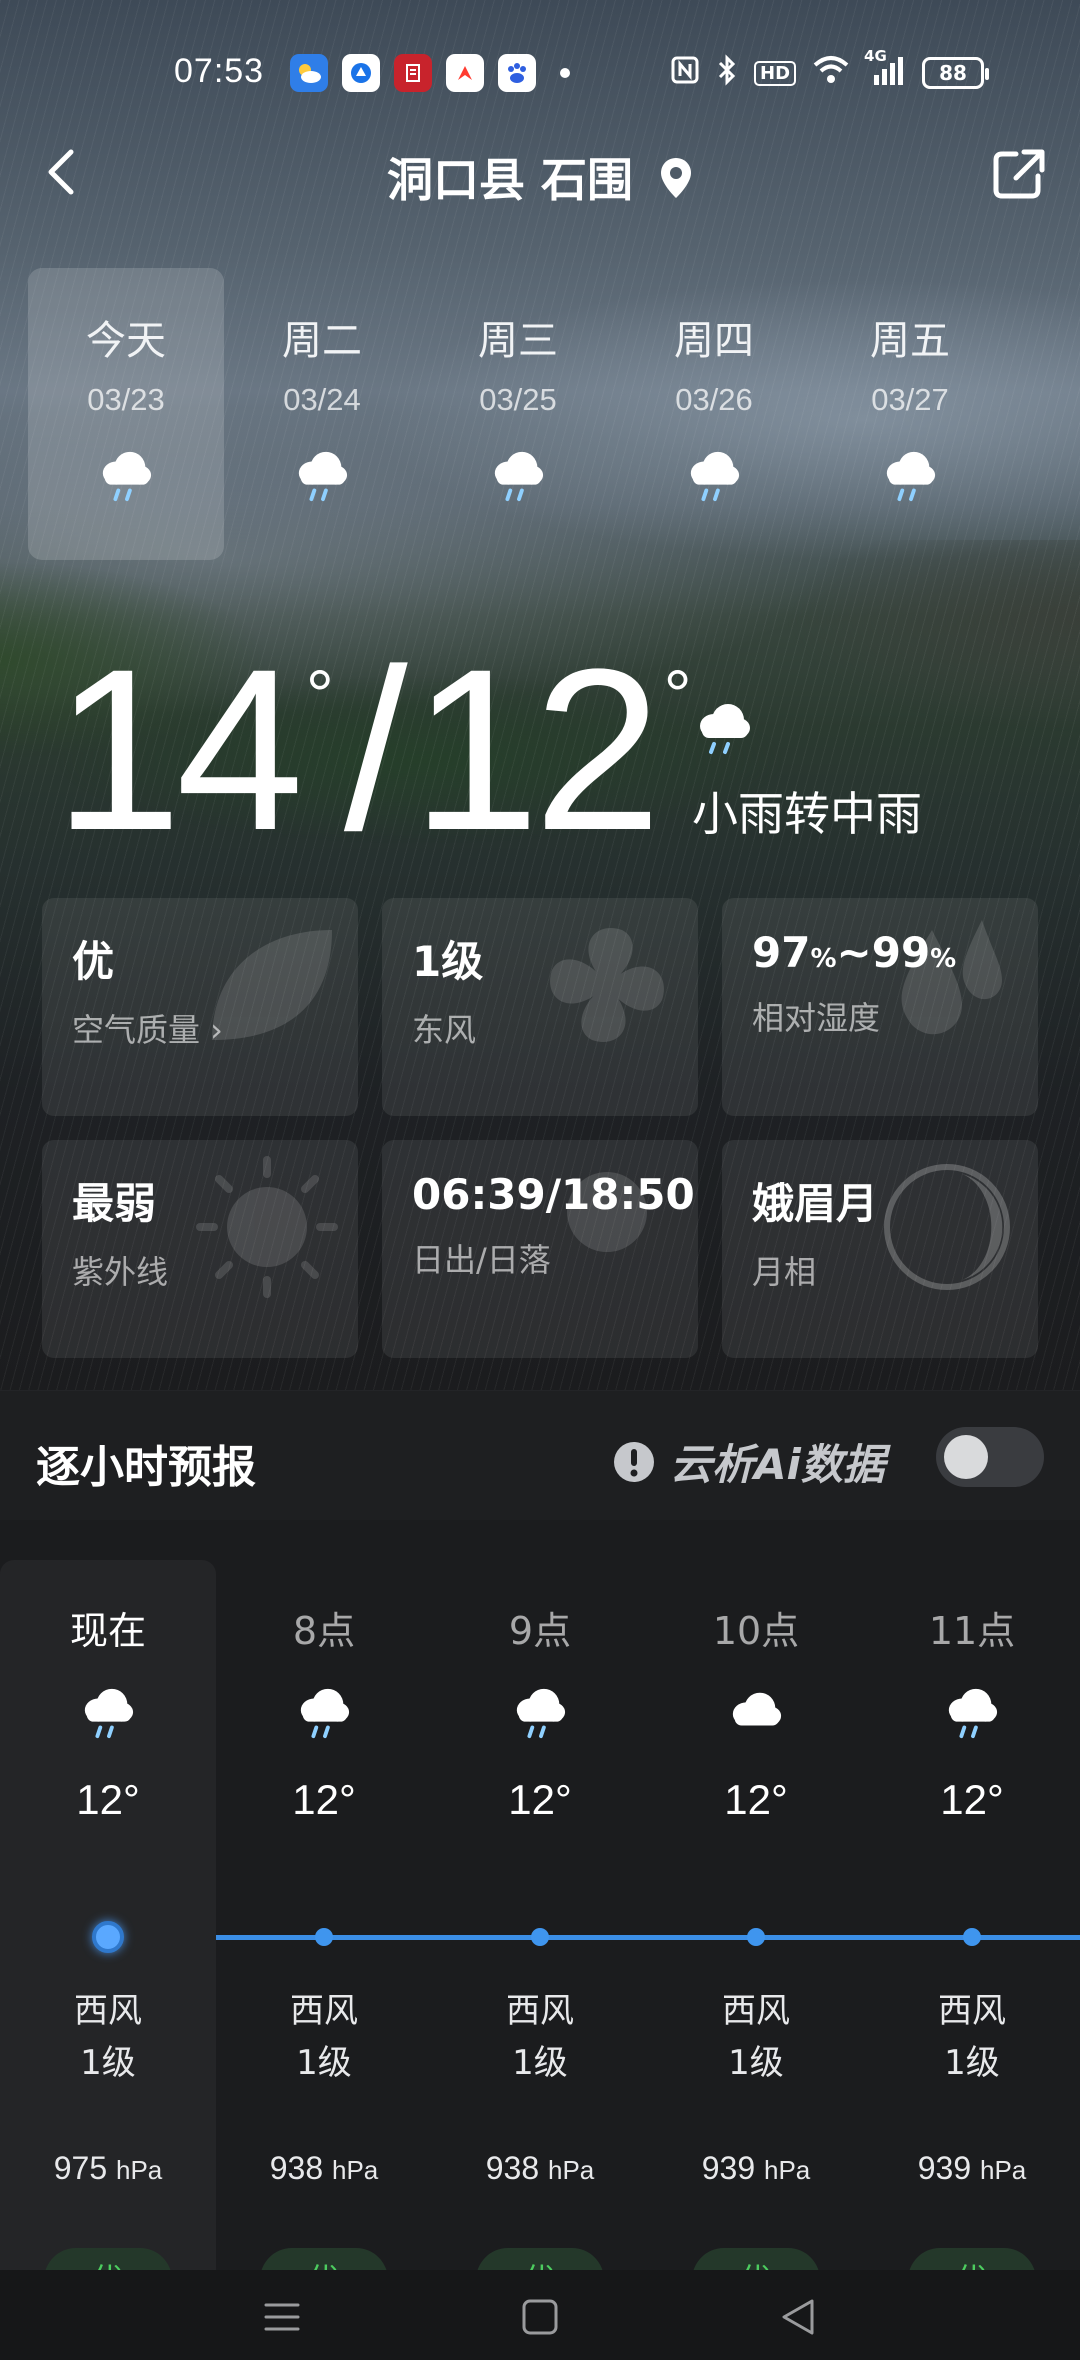  I want to click on day-tab: 周五 03/27, so click(910, 414).